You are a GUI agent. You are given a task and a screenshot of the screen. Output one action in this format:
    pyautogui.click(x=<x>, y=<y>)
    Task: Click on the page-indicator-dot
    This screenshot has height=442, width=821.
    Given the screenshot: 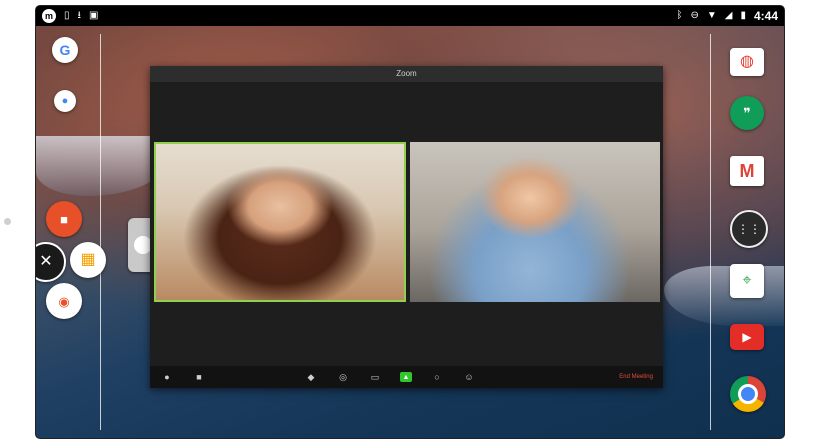 What is the action you would take?
    pyautogui.click(x=7, y=221)
    